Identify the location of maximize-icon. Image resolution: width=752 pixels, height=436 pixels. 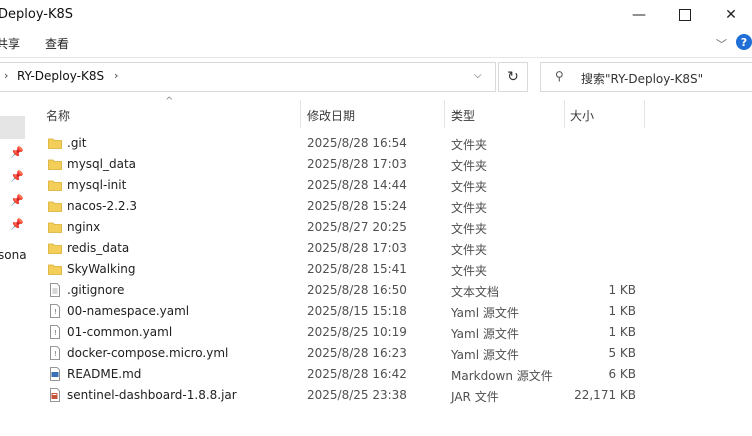
(685, 15).